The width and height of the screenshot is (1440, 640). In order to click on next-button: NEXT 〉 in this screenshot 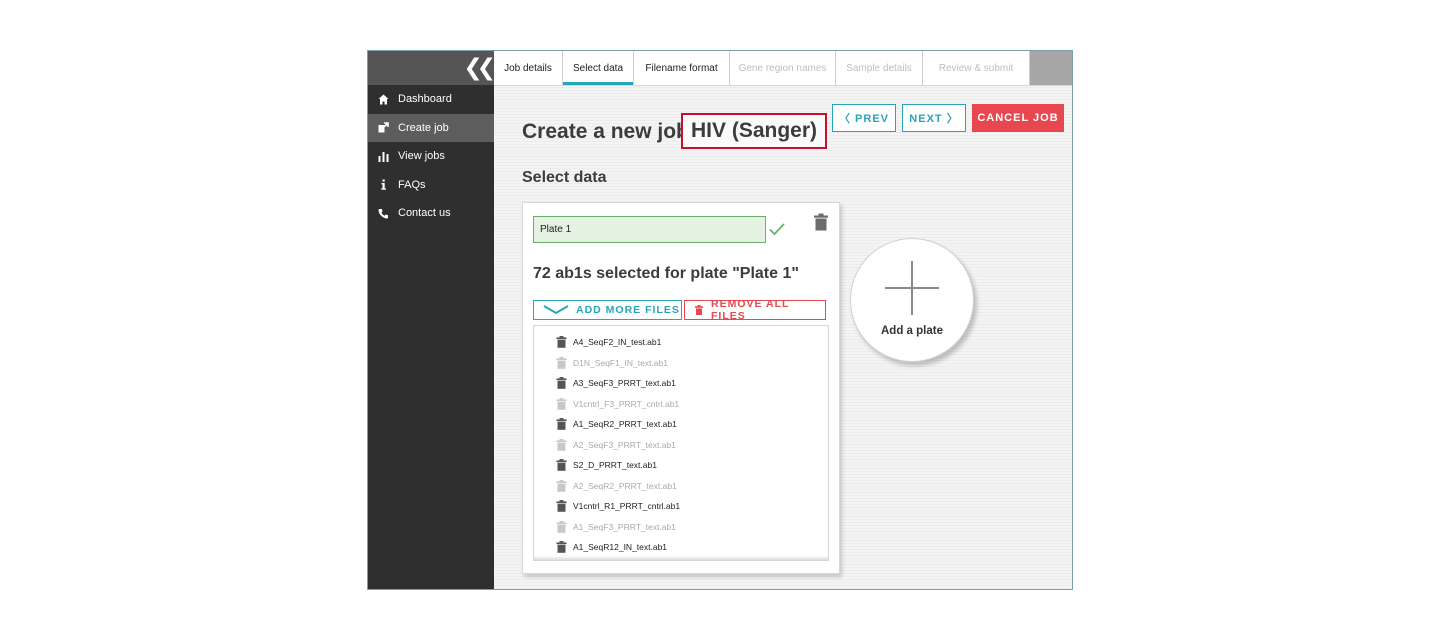, I will do `click(934, 118)`.